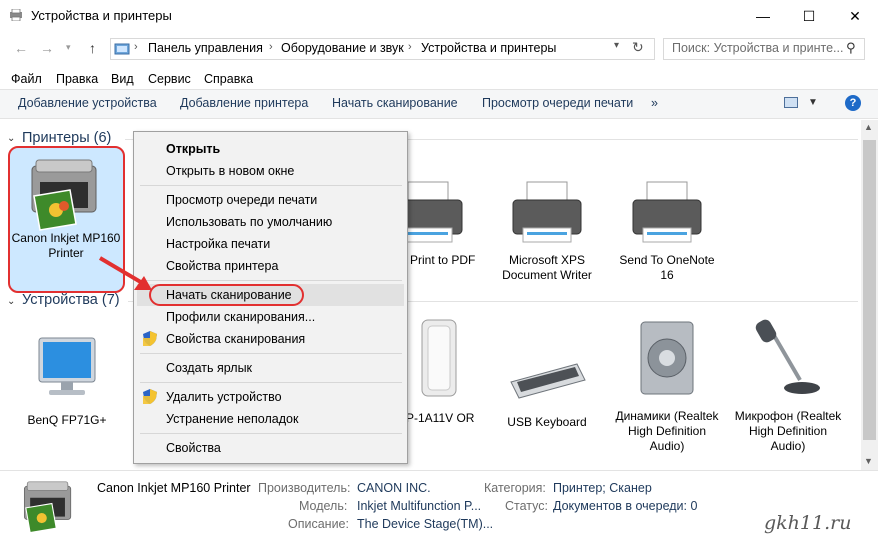  What do you see at coordinates (548, 381) in the screenshot?
I see `keyboard-icon` at bounding box center [548, 381].